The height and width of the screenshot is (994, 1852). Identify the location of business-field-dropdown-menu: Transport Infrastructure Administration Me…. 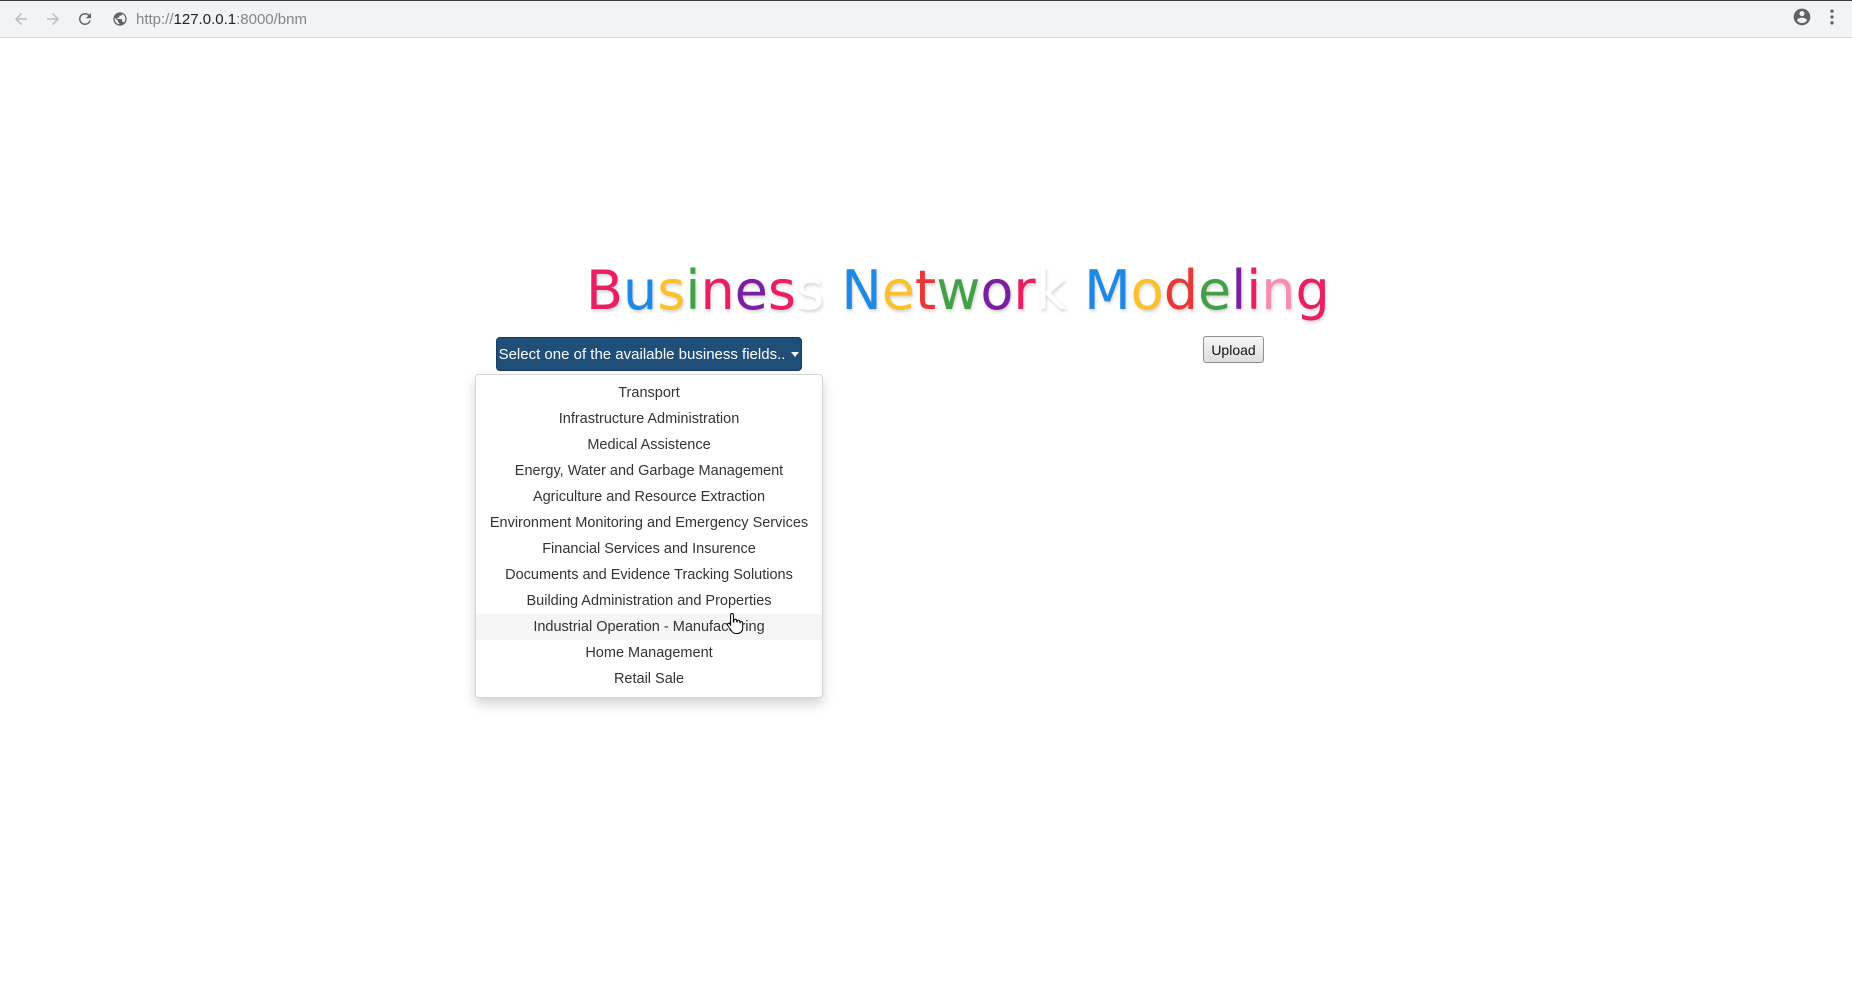
(649, 536).